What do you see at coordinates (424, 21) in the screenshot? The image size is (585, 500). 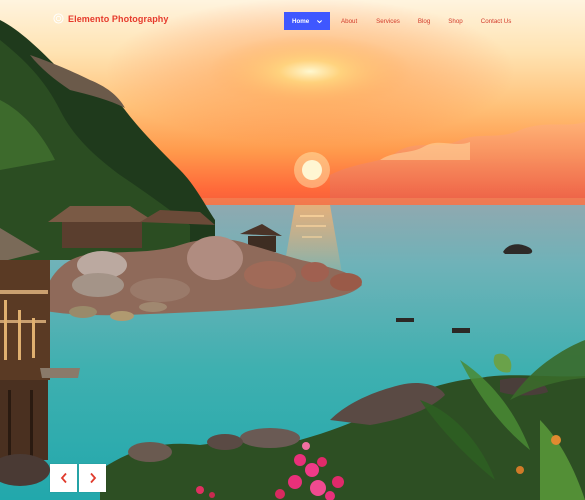 I see `nav-item-blog: Blog` at bounding box center [424, 21].